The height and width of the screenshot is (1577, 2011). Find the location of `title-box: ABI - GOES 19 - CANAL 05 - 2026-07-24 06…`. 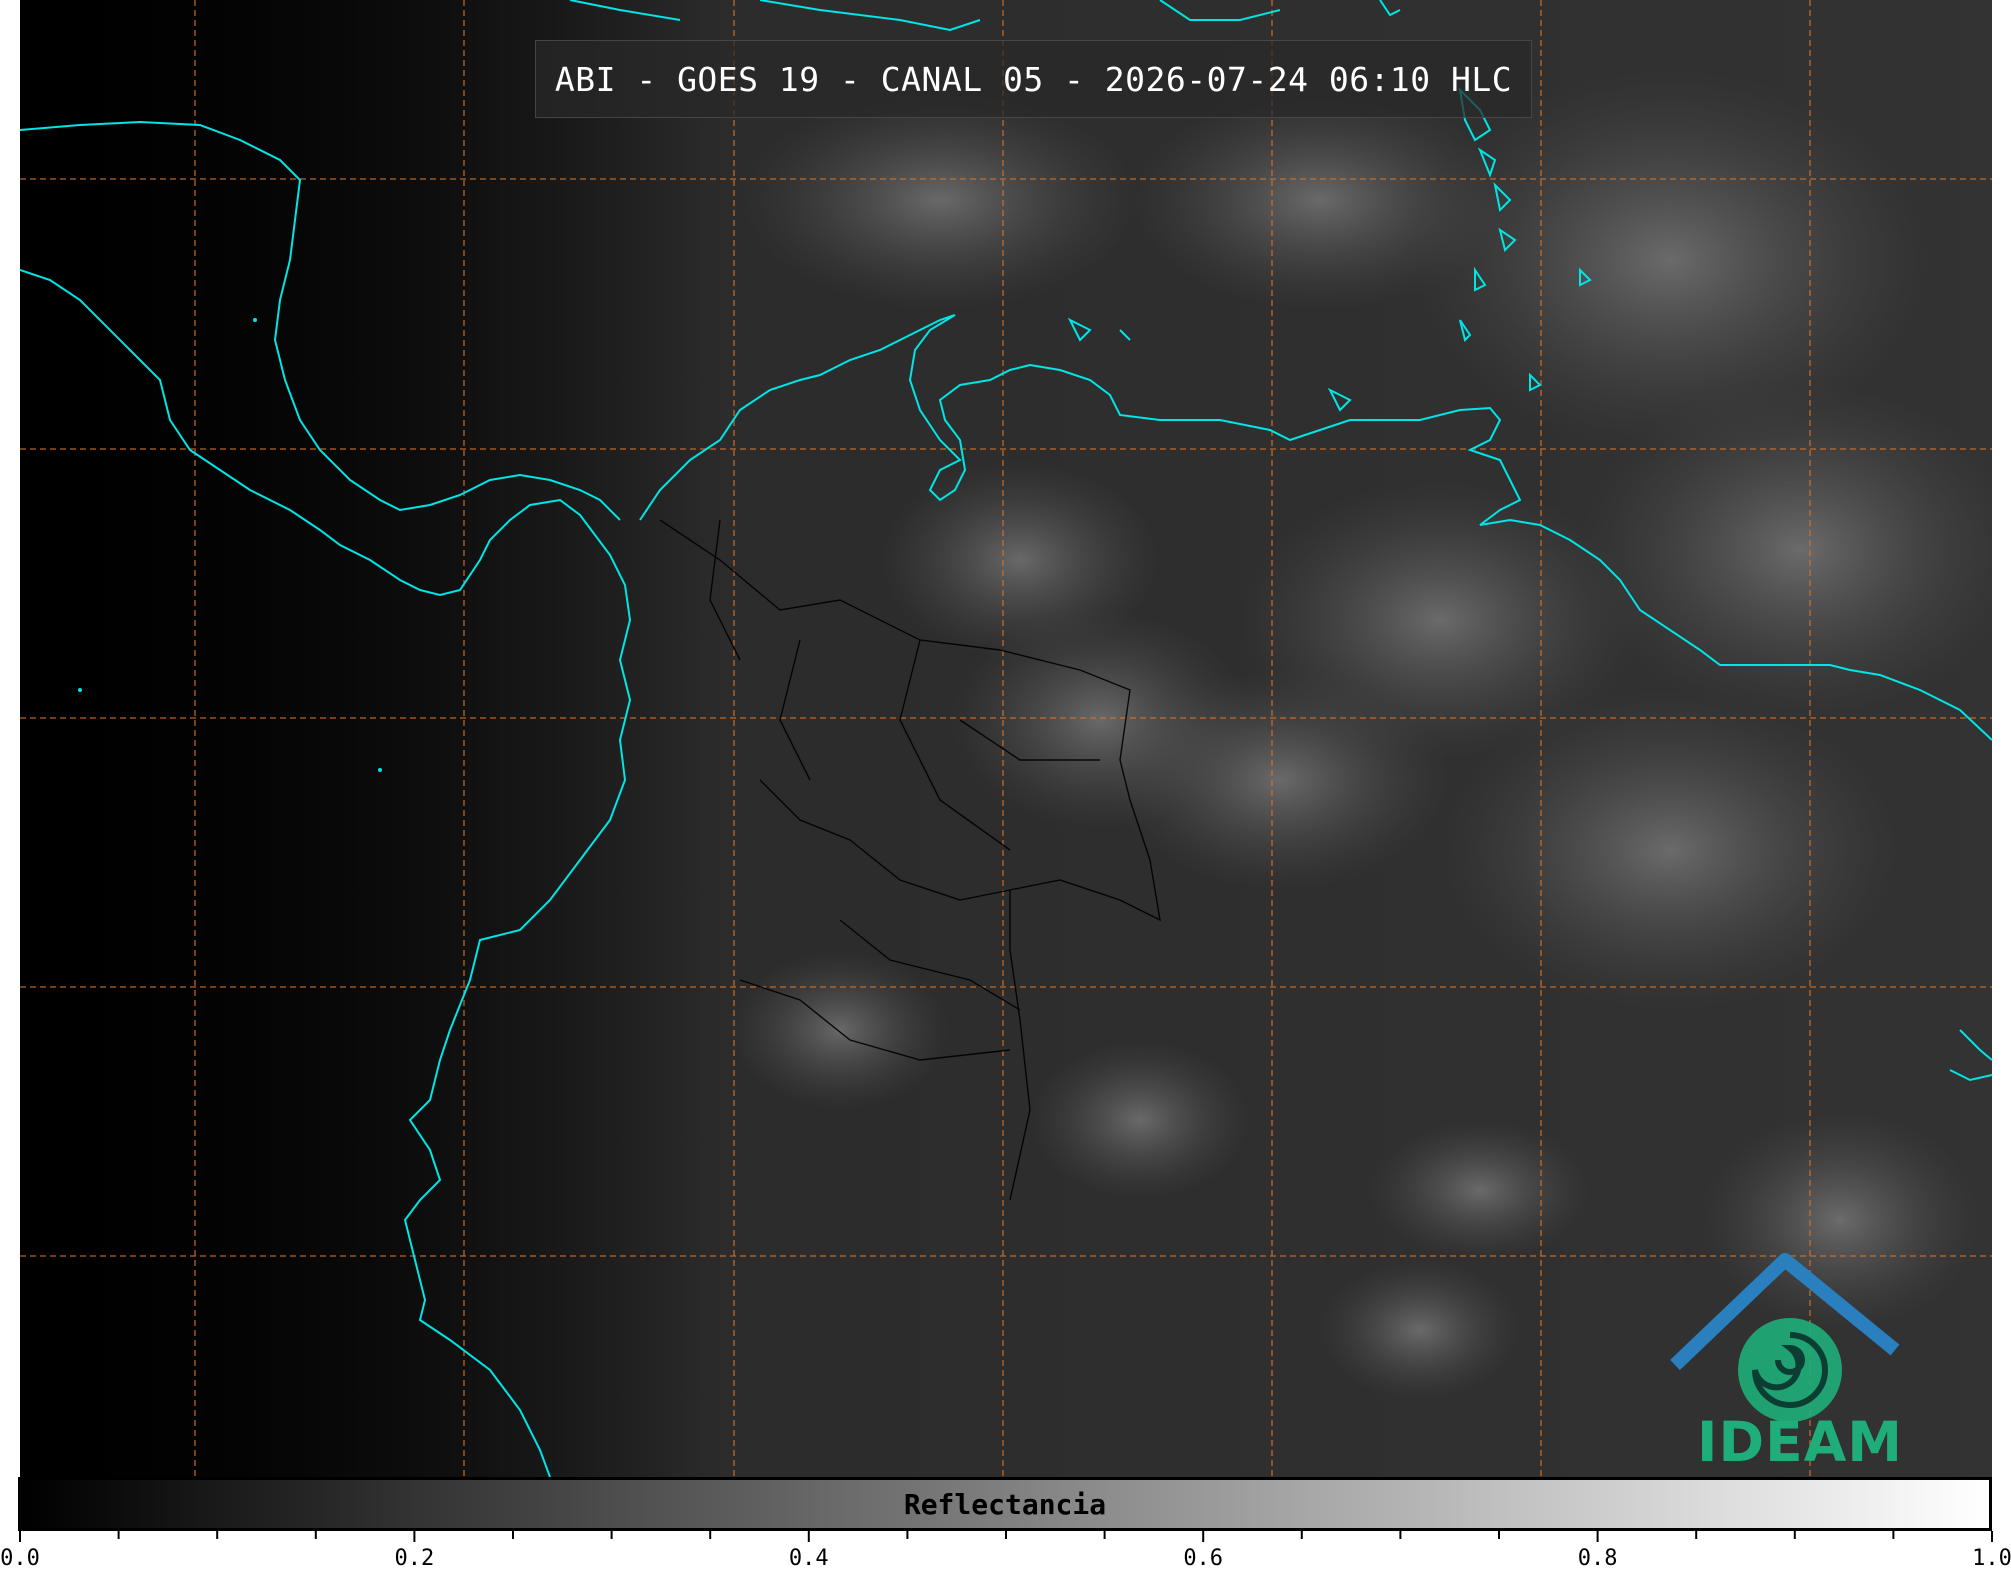

title-box: ABI - GOES 19 - CANAL 05 - 2026-07-24 06… is located at coordinates (1033, 79).